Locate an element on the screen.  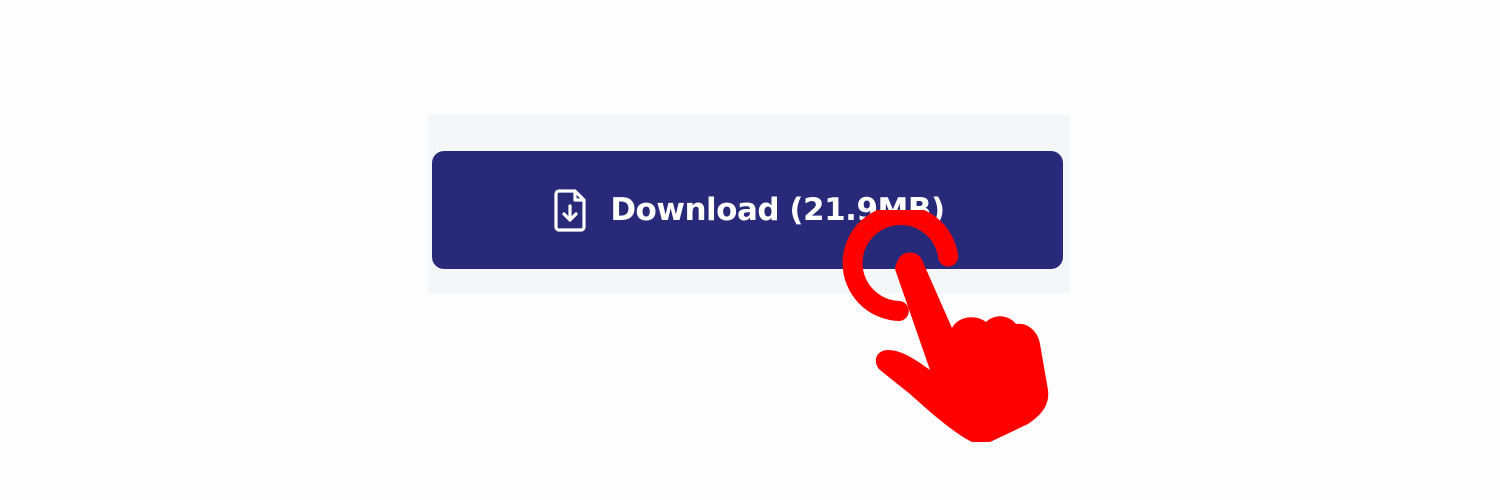
download-button: Download (21.9MB) is located at coordinates (747, 210).